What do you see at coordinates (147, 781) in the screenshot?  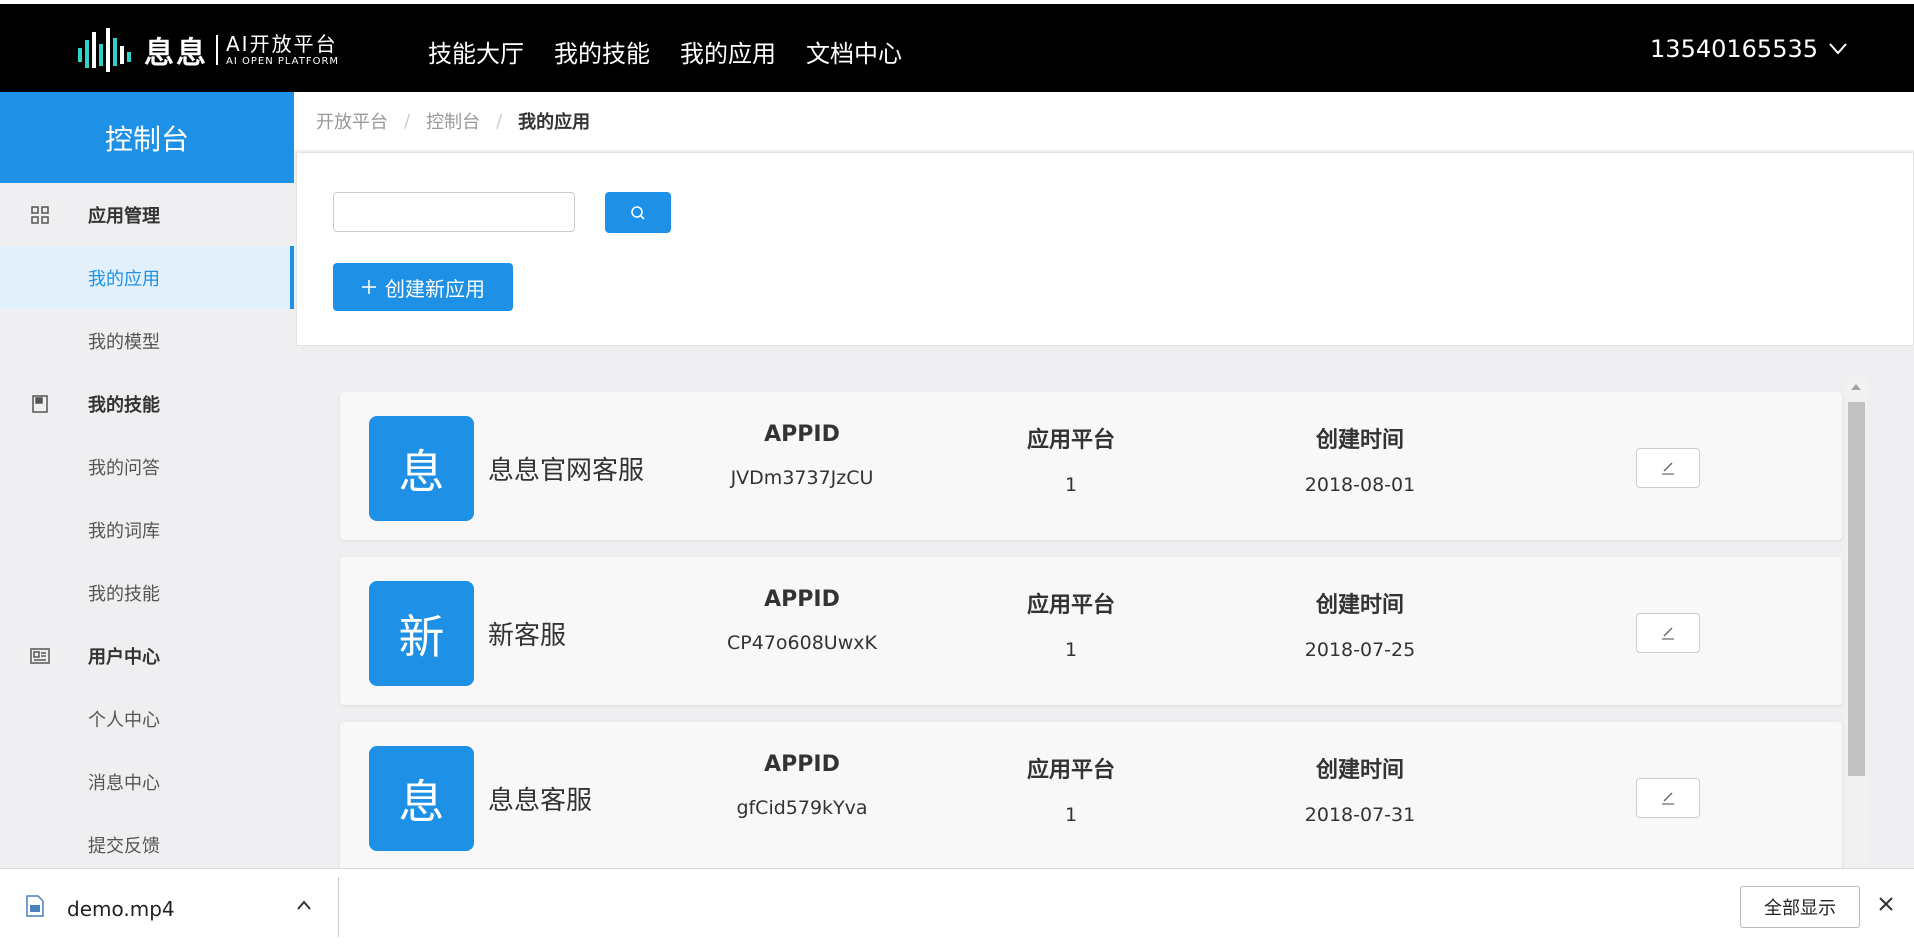 I see `sidebar-item-message-center: 消息中心` at bounding box center [147, 781].